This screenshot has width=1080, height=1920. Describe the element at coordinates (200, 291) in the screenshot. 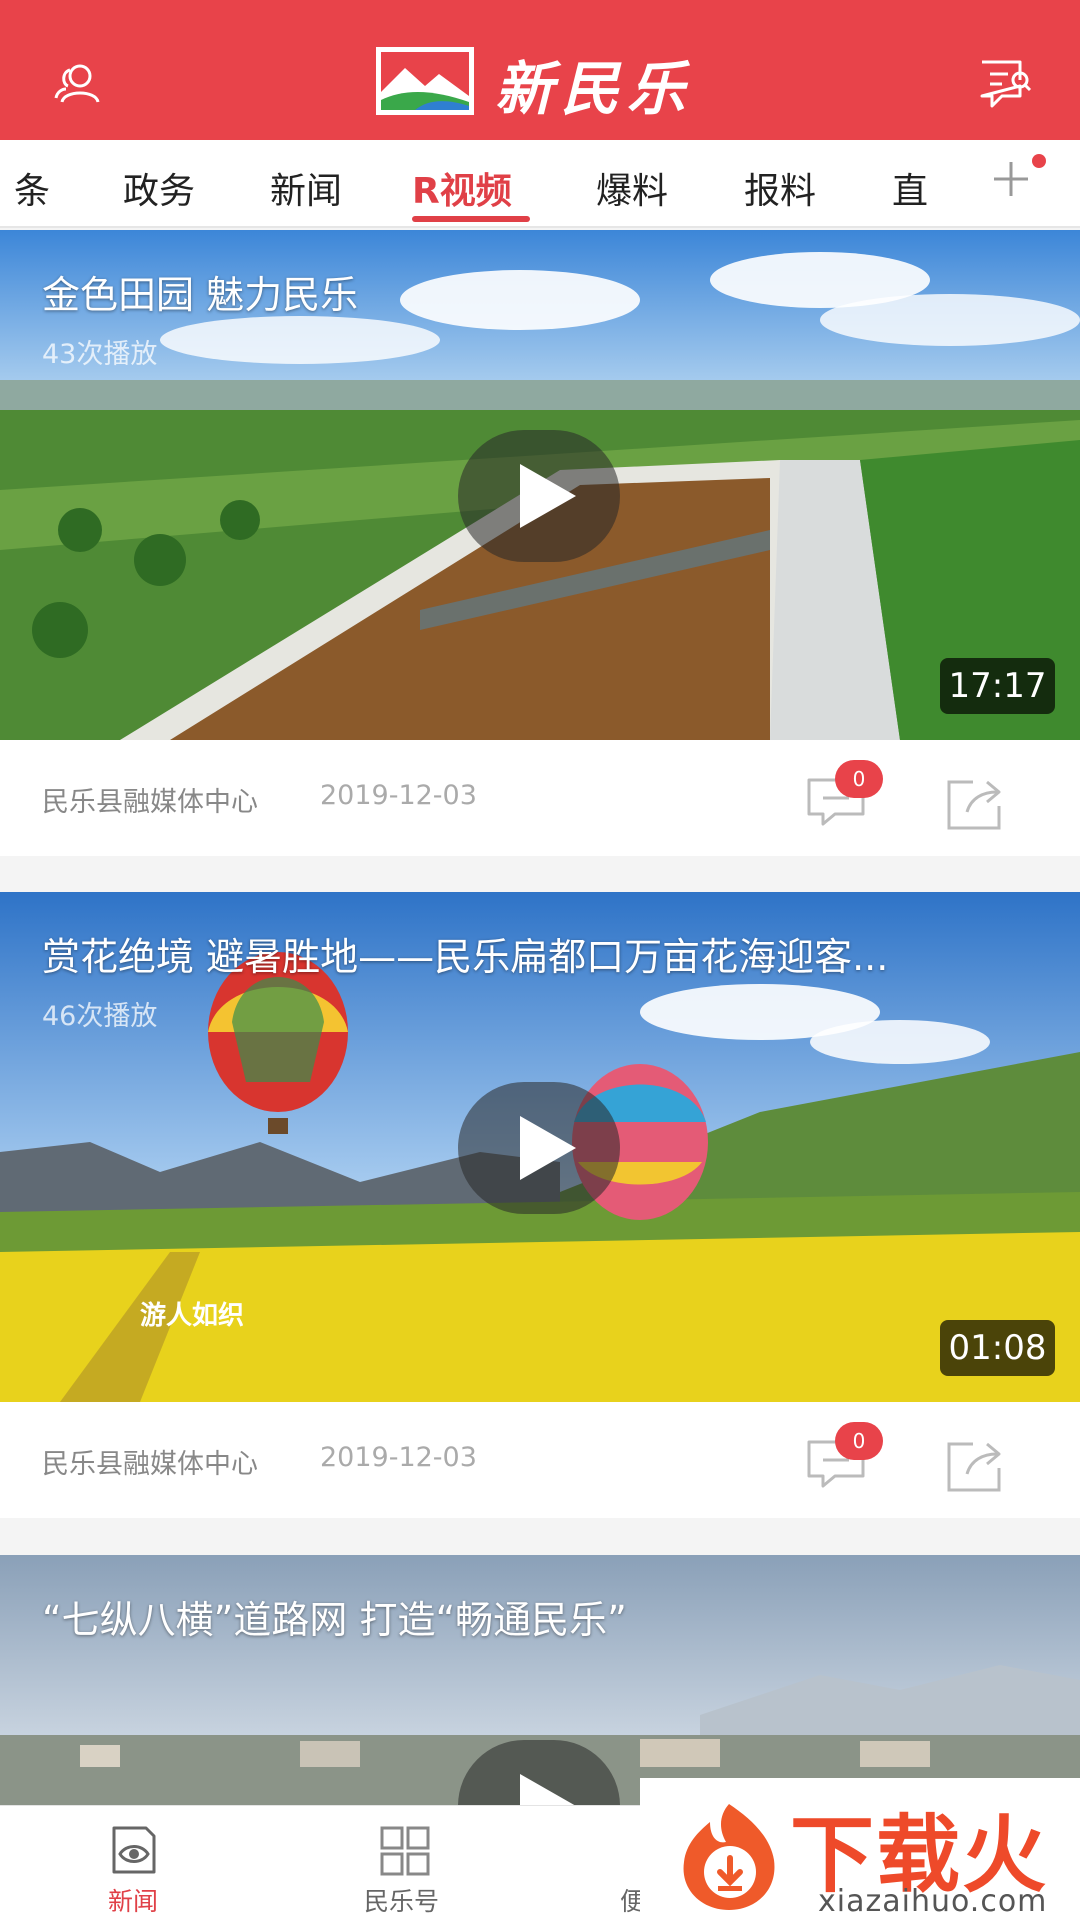

I see `video-title: 金色田园 魅力民乐` at that location.